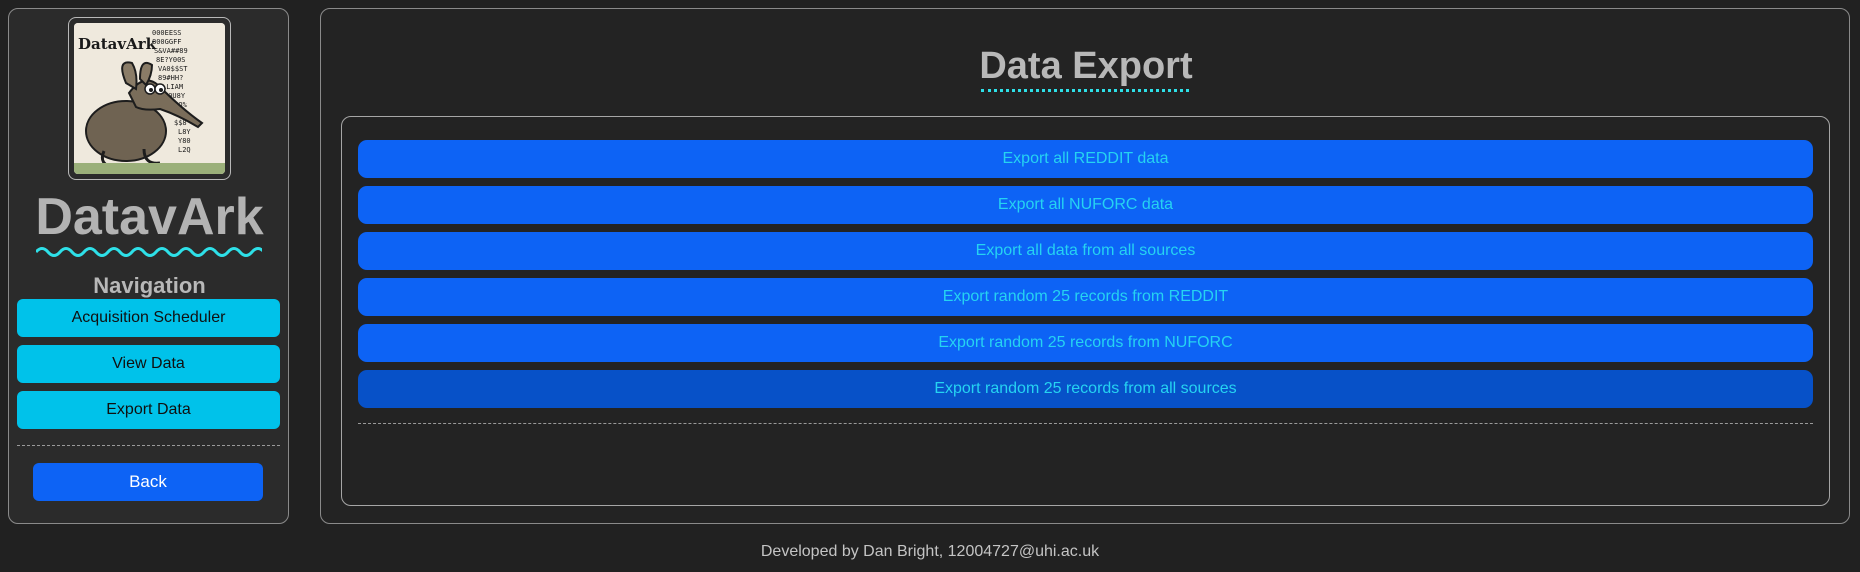 The width and height of the screenshot is (1860, 572). I want to click on svg-text: 800GGFF, so click(167, 42).